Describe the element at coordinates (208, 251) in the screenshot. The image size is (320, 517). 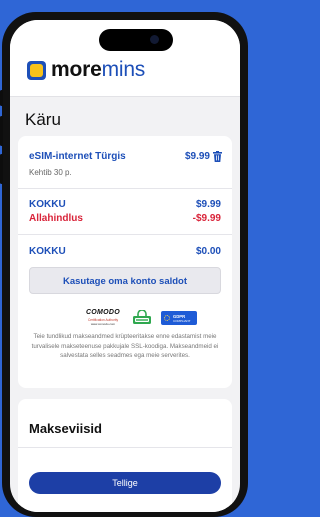
I see `final-total-value: $0.00` at that location.